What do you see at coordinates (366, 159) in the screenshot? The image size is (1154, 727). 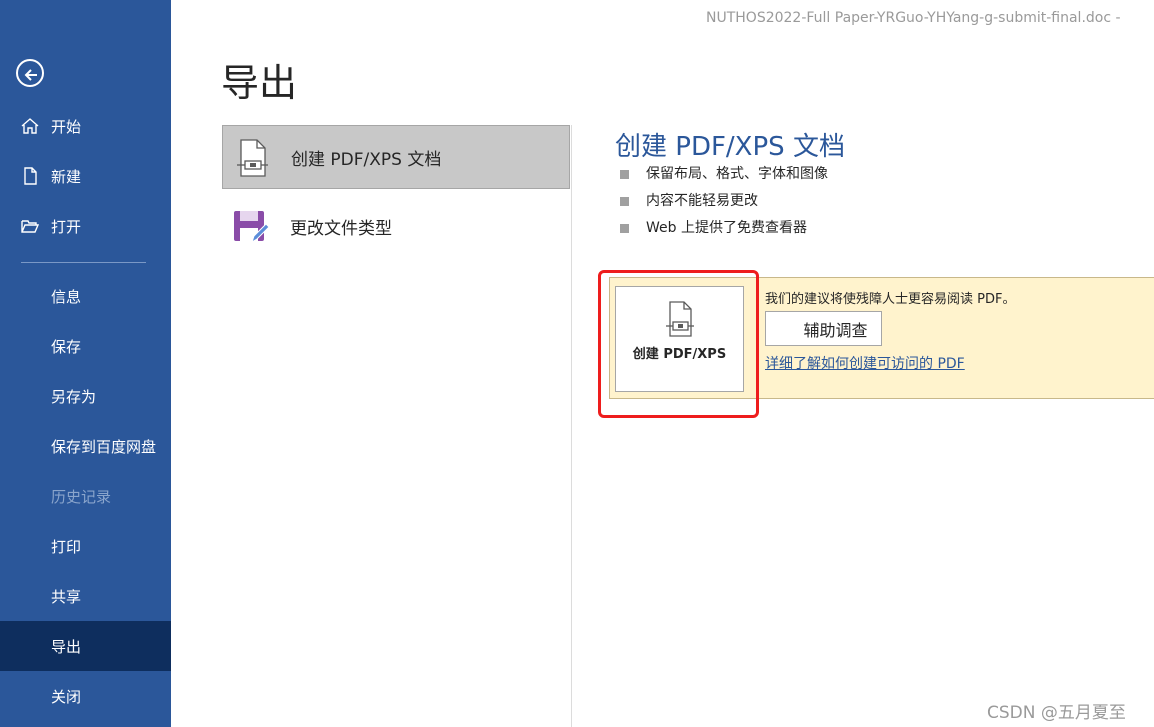 I see `option-label: 创建 PDF/XPS 文档` at bounding box center [366, 159].